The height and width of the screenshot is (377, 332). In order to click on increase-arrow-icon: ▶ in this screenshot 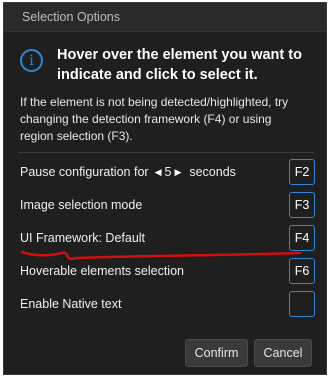, I will do `click(177, 172)`.